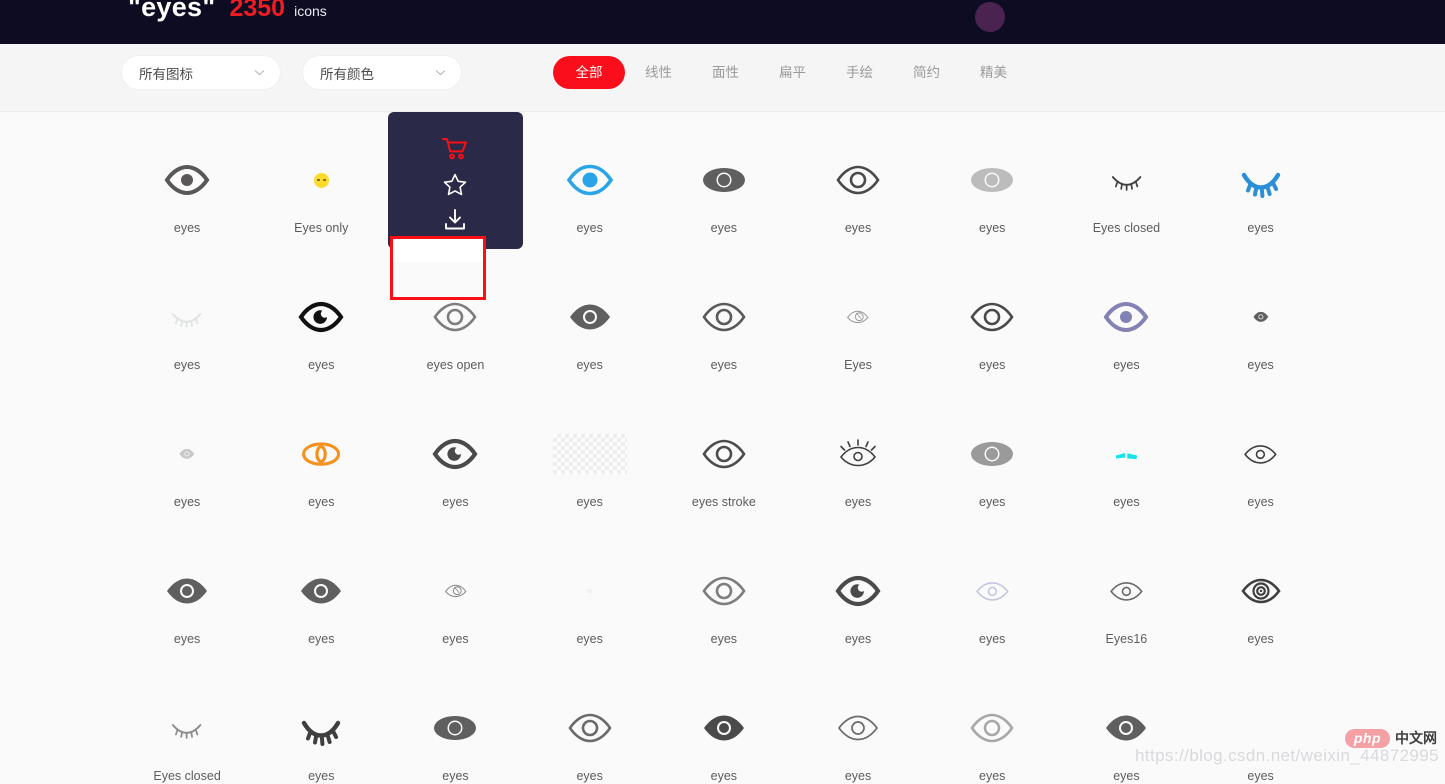 This screenshot has height=784, width=1445. I want to click on color-filter-select-value: 所有颜色, so click(347, 74).